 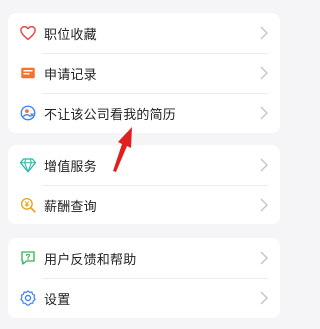 I want to click on diamond-icon, so click(x=28, y=165).